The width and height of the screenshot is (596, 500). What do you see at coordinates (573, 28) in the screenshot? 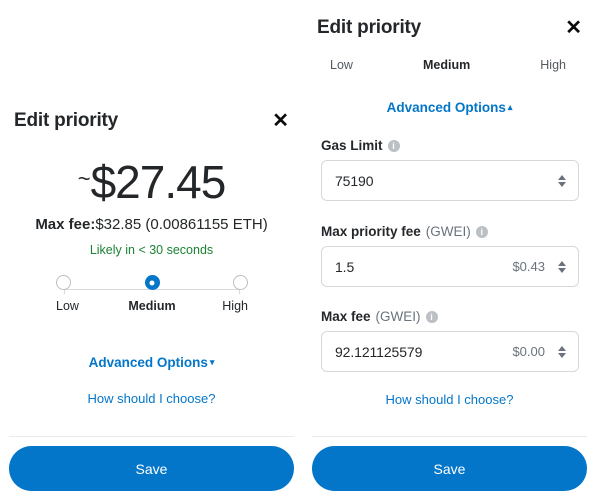
I see `close-icon-advanced: ✕` at bounding box center [573, 28].